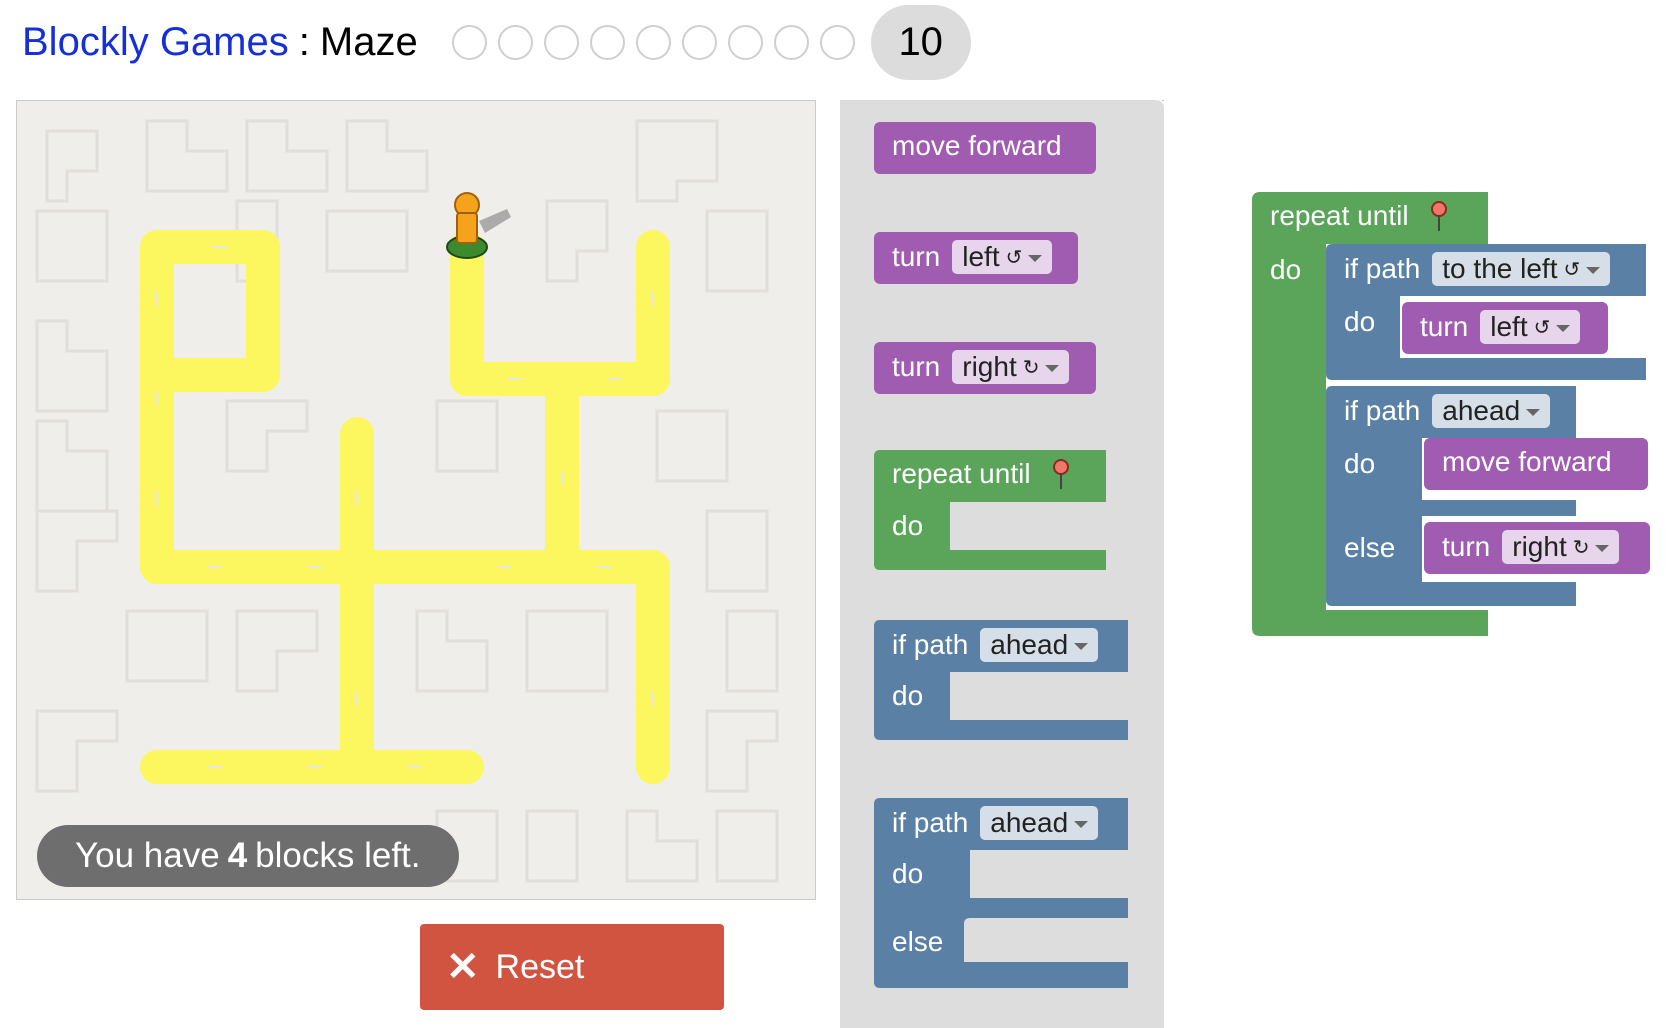  Describe the element at coordinates (478, 225) in the screenshot. I see `player-pegman-icon` at that location.